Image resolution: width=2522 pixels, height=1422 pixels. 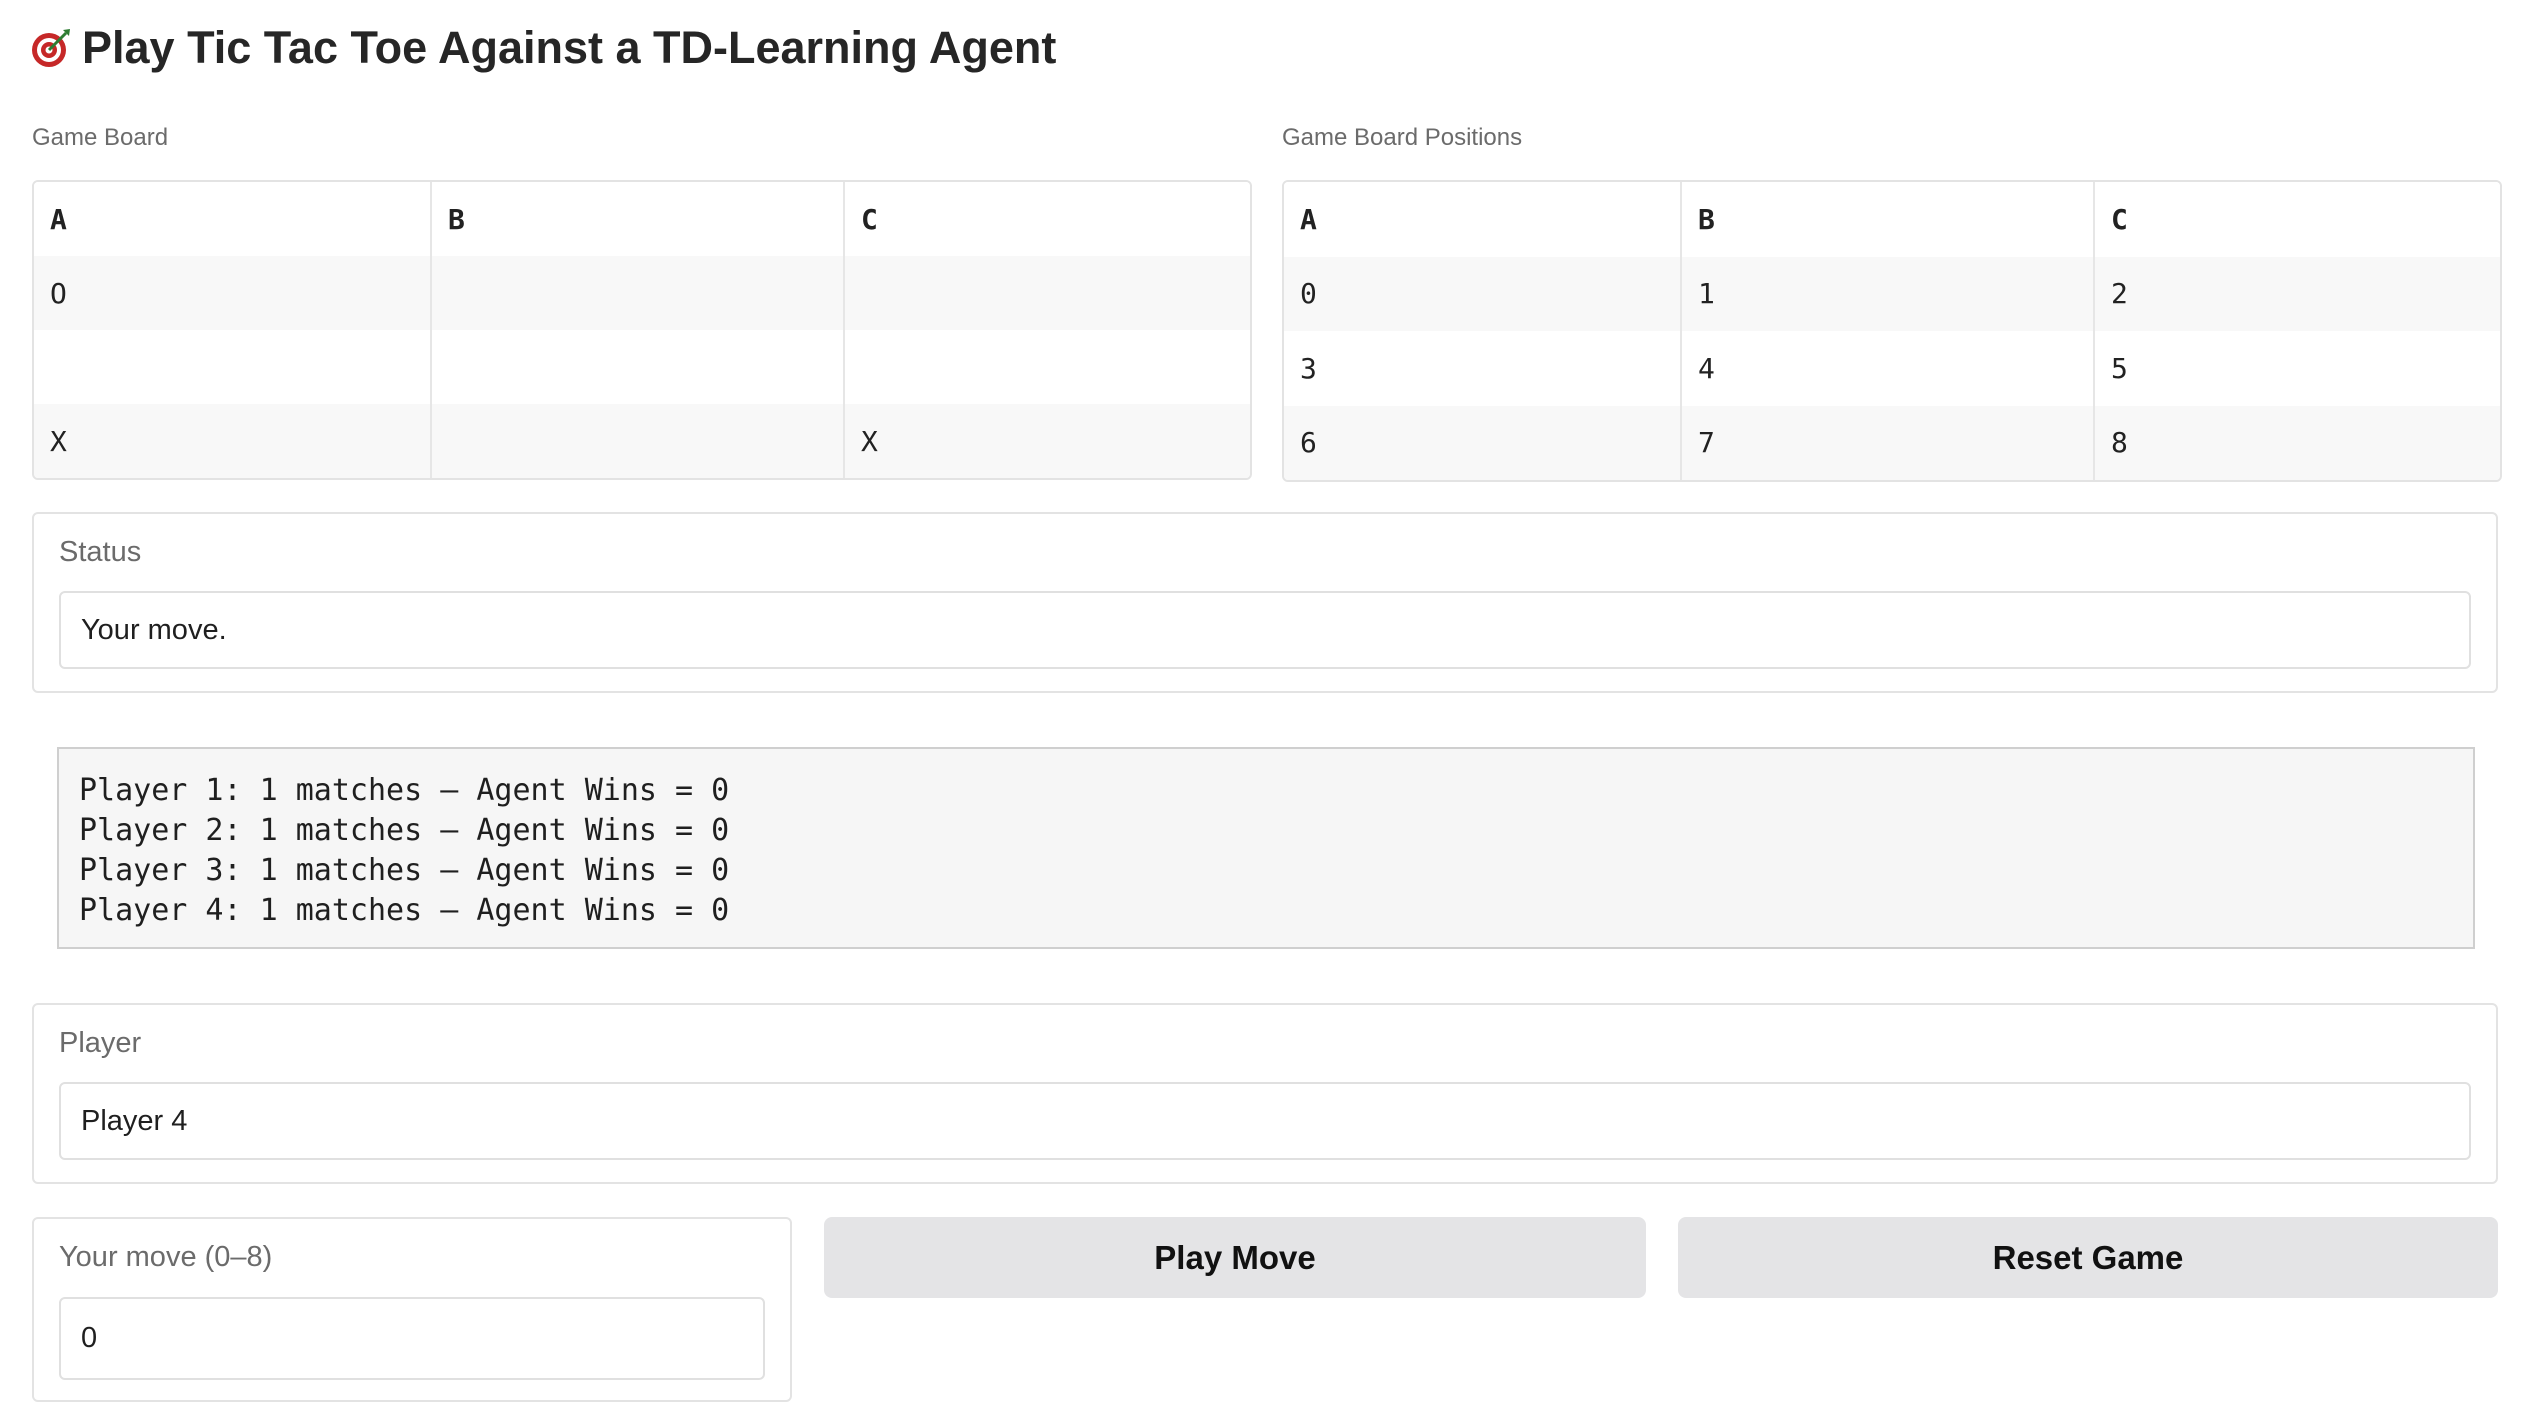 I want to click on player-panel: Player Player 4, so click(x=1265, y=1093).